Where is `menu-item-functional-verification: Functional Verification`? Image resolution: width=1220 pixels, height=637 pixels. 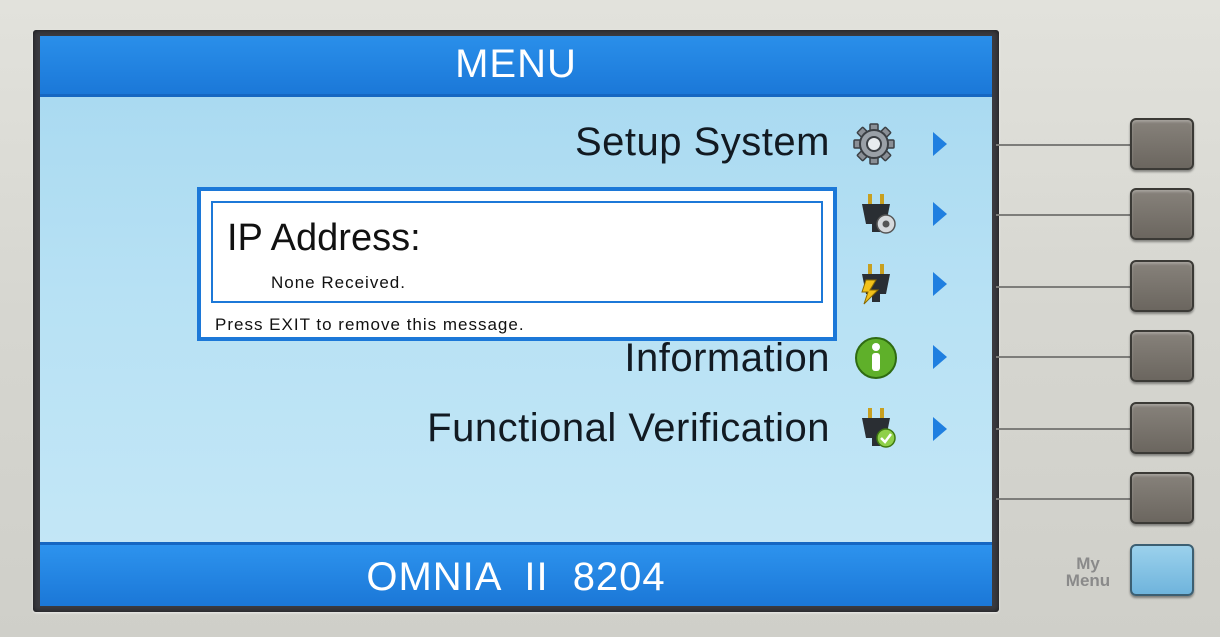 menu-item-functional-verification: Functional Verification is located at coordinates (435, 428).